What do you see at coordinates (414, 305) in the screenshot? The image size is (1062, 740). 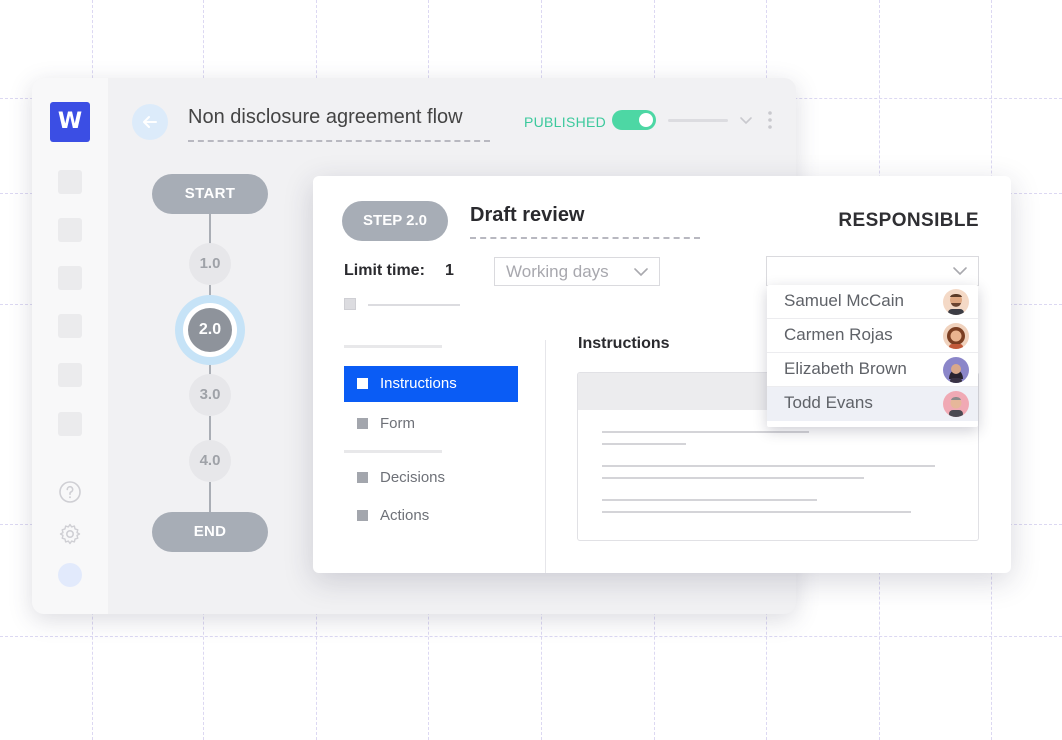 I see `checkbox-label-placeholder` at bounding box center [414, 305].